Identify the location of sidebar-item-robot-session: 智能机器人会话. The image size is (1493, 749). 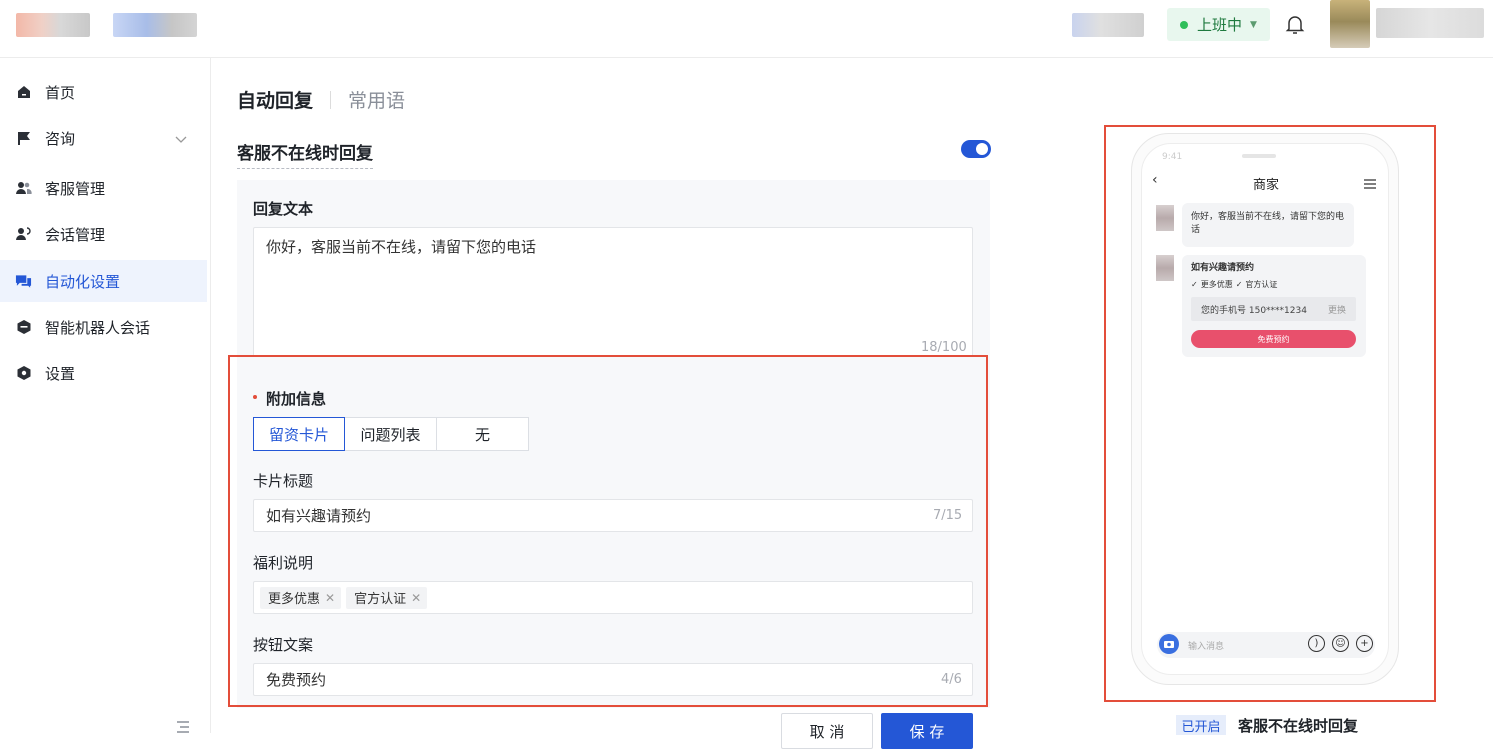
(103, 327).